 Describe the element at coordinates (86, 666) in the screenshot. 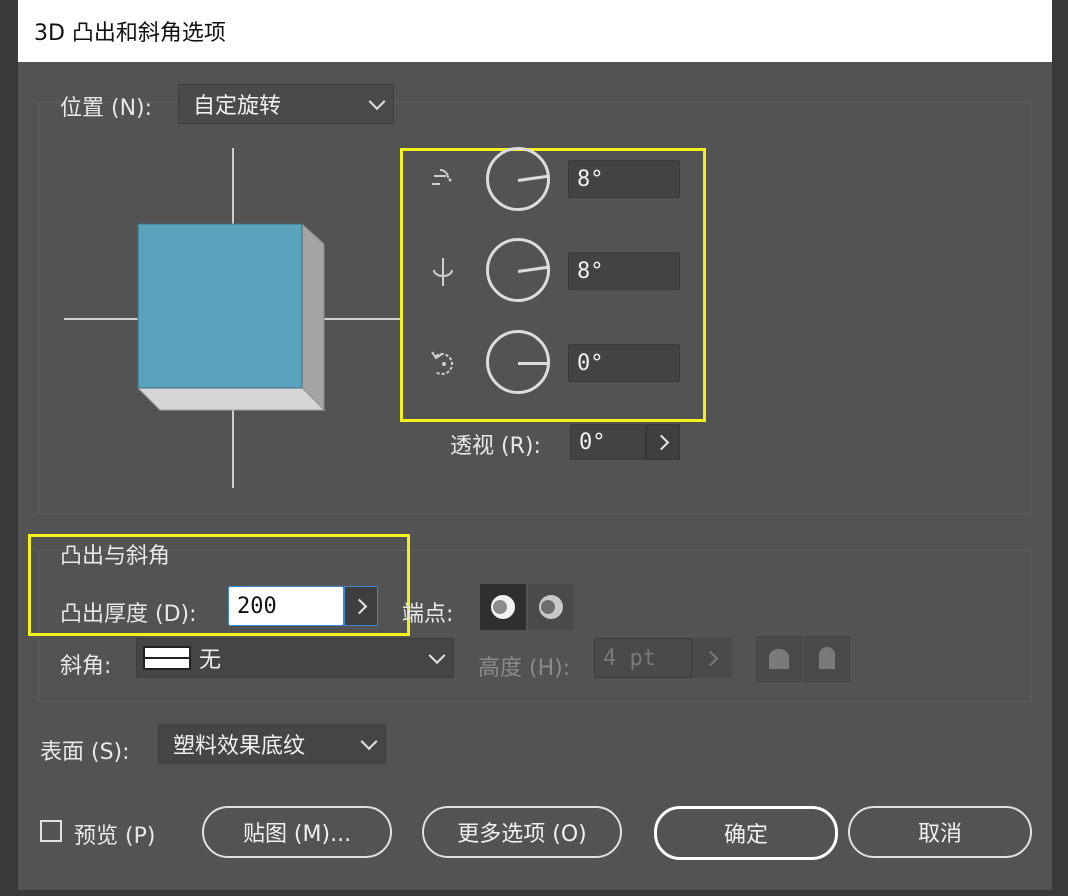

I see `bevel-label: 斜角:` at that location.